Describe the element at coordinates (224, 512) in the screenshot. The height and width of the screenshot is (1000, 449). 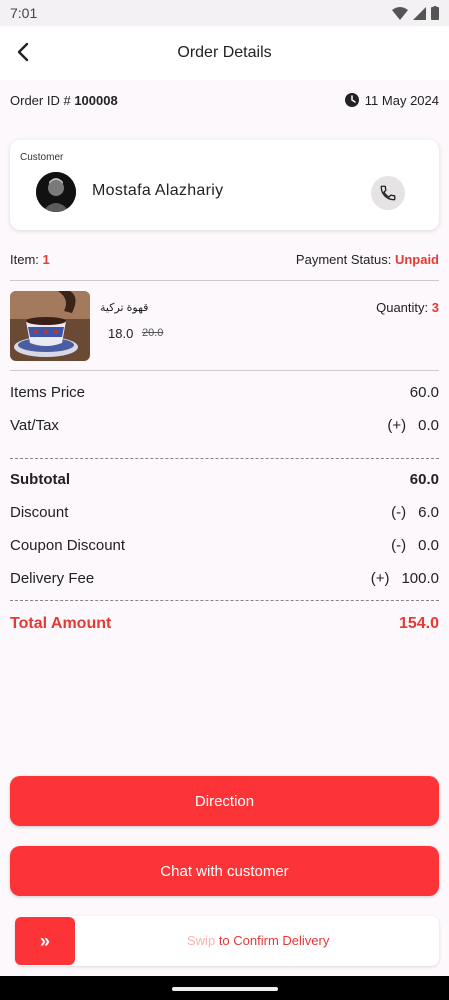
I see `discount-row: Discount (-) 6.0` at that location.